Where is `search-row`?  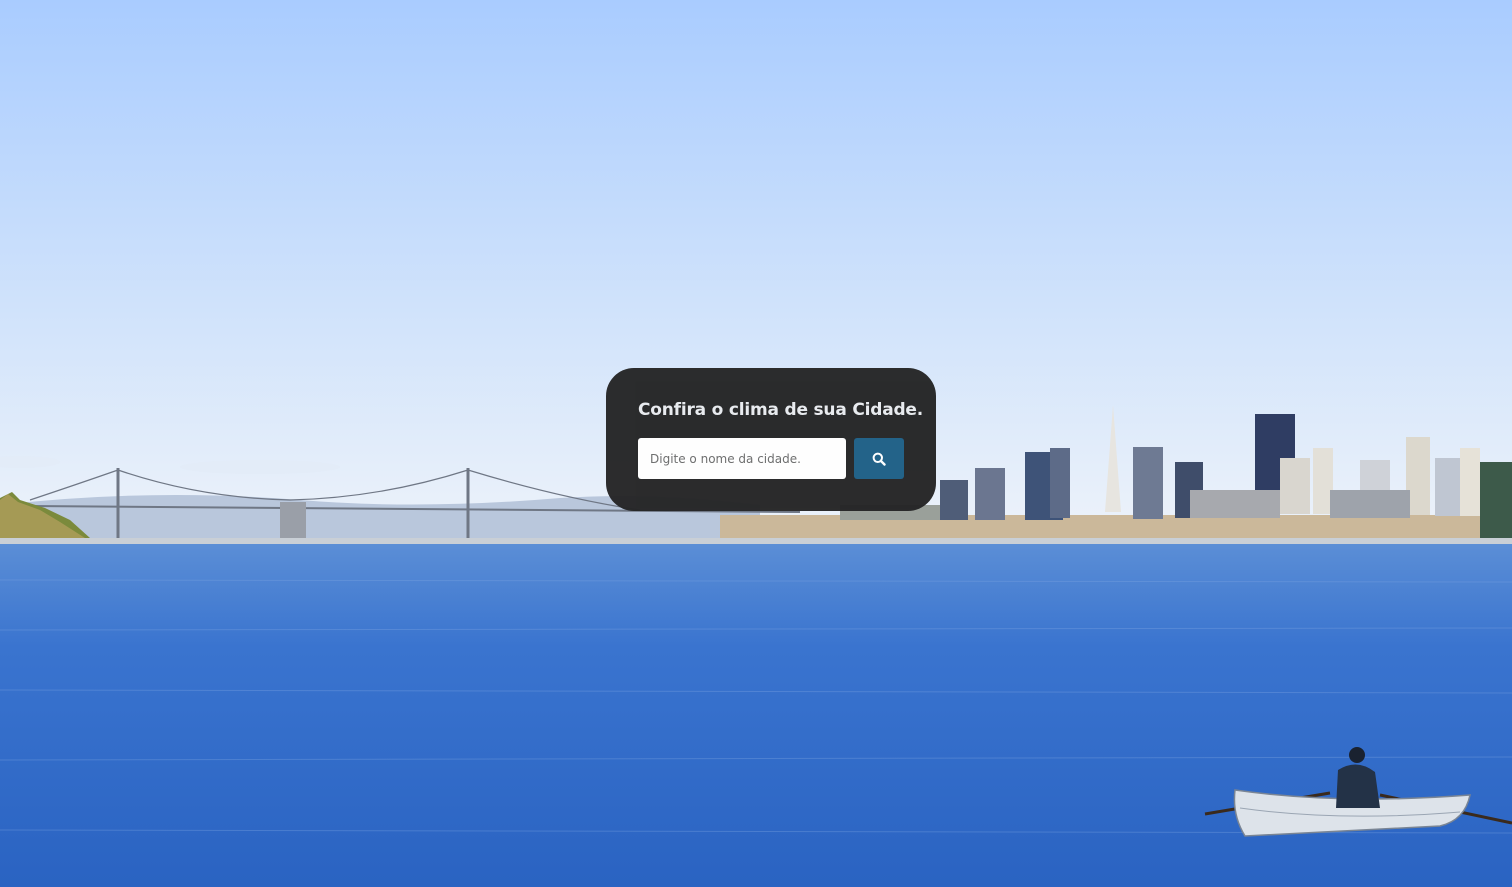
search-row is located at coordinates (771, 458).